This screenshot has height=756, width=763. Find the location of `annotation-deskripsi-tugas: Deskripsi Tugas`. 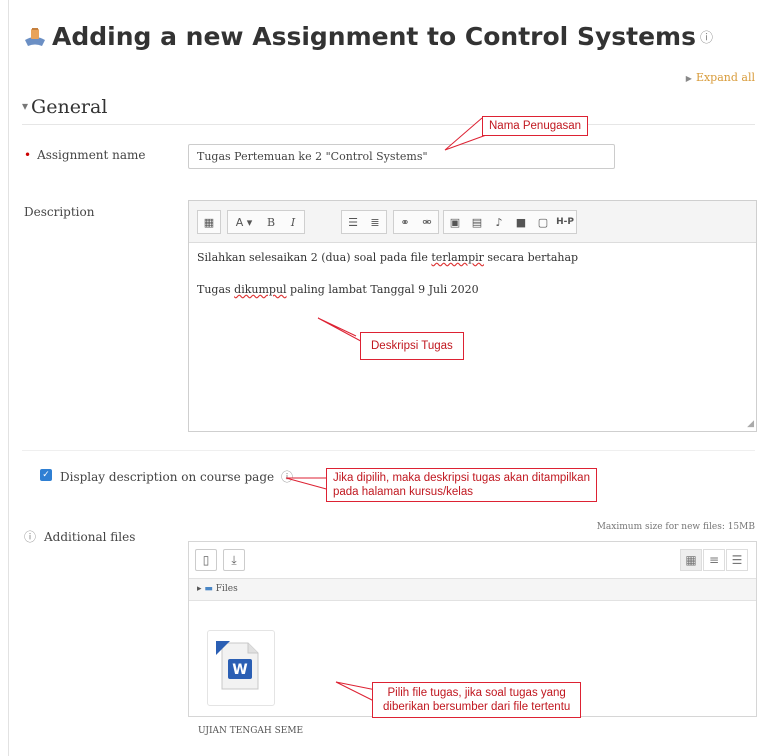

annotation-deskripsi-tugas: Deskripsi Tugas is located at coordinates (412, 346).